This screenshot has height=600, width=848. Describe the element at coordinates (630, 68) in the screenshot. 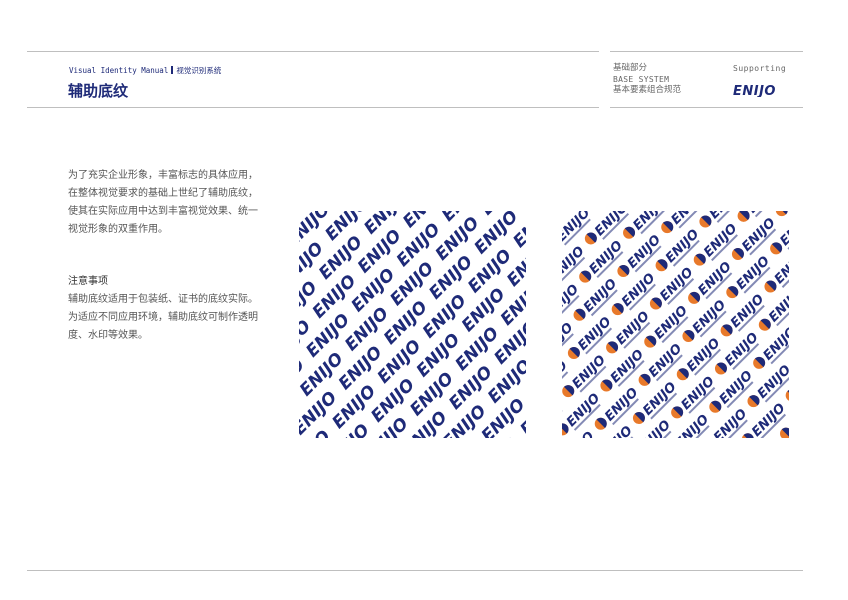

I see `section-cn: 基础部分` at that location.